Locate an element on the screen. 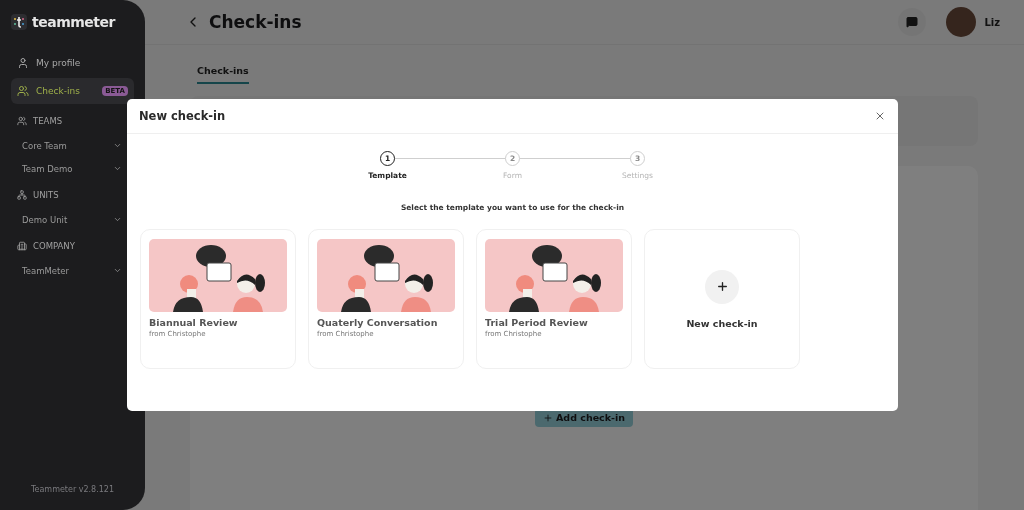 This screenshot has height=510, width=1024. section-heading: TEAMS is located at coordinates (48, 121).